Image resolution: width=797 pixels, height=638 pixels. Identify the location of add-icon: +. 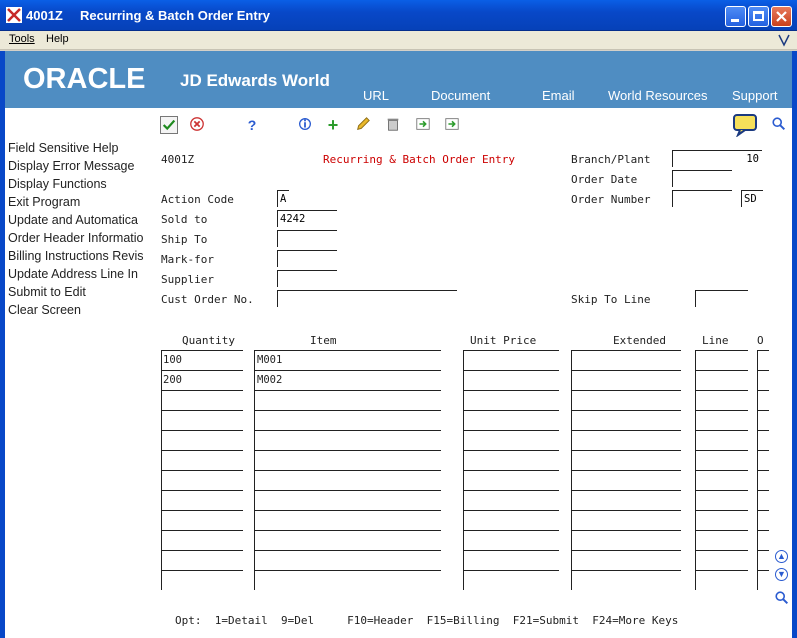
(333, 125).